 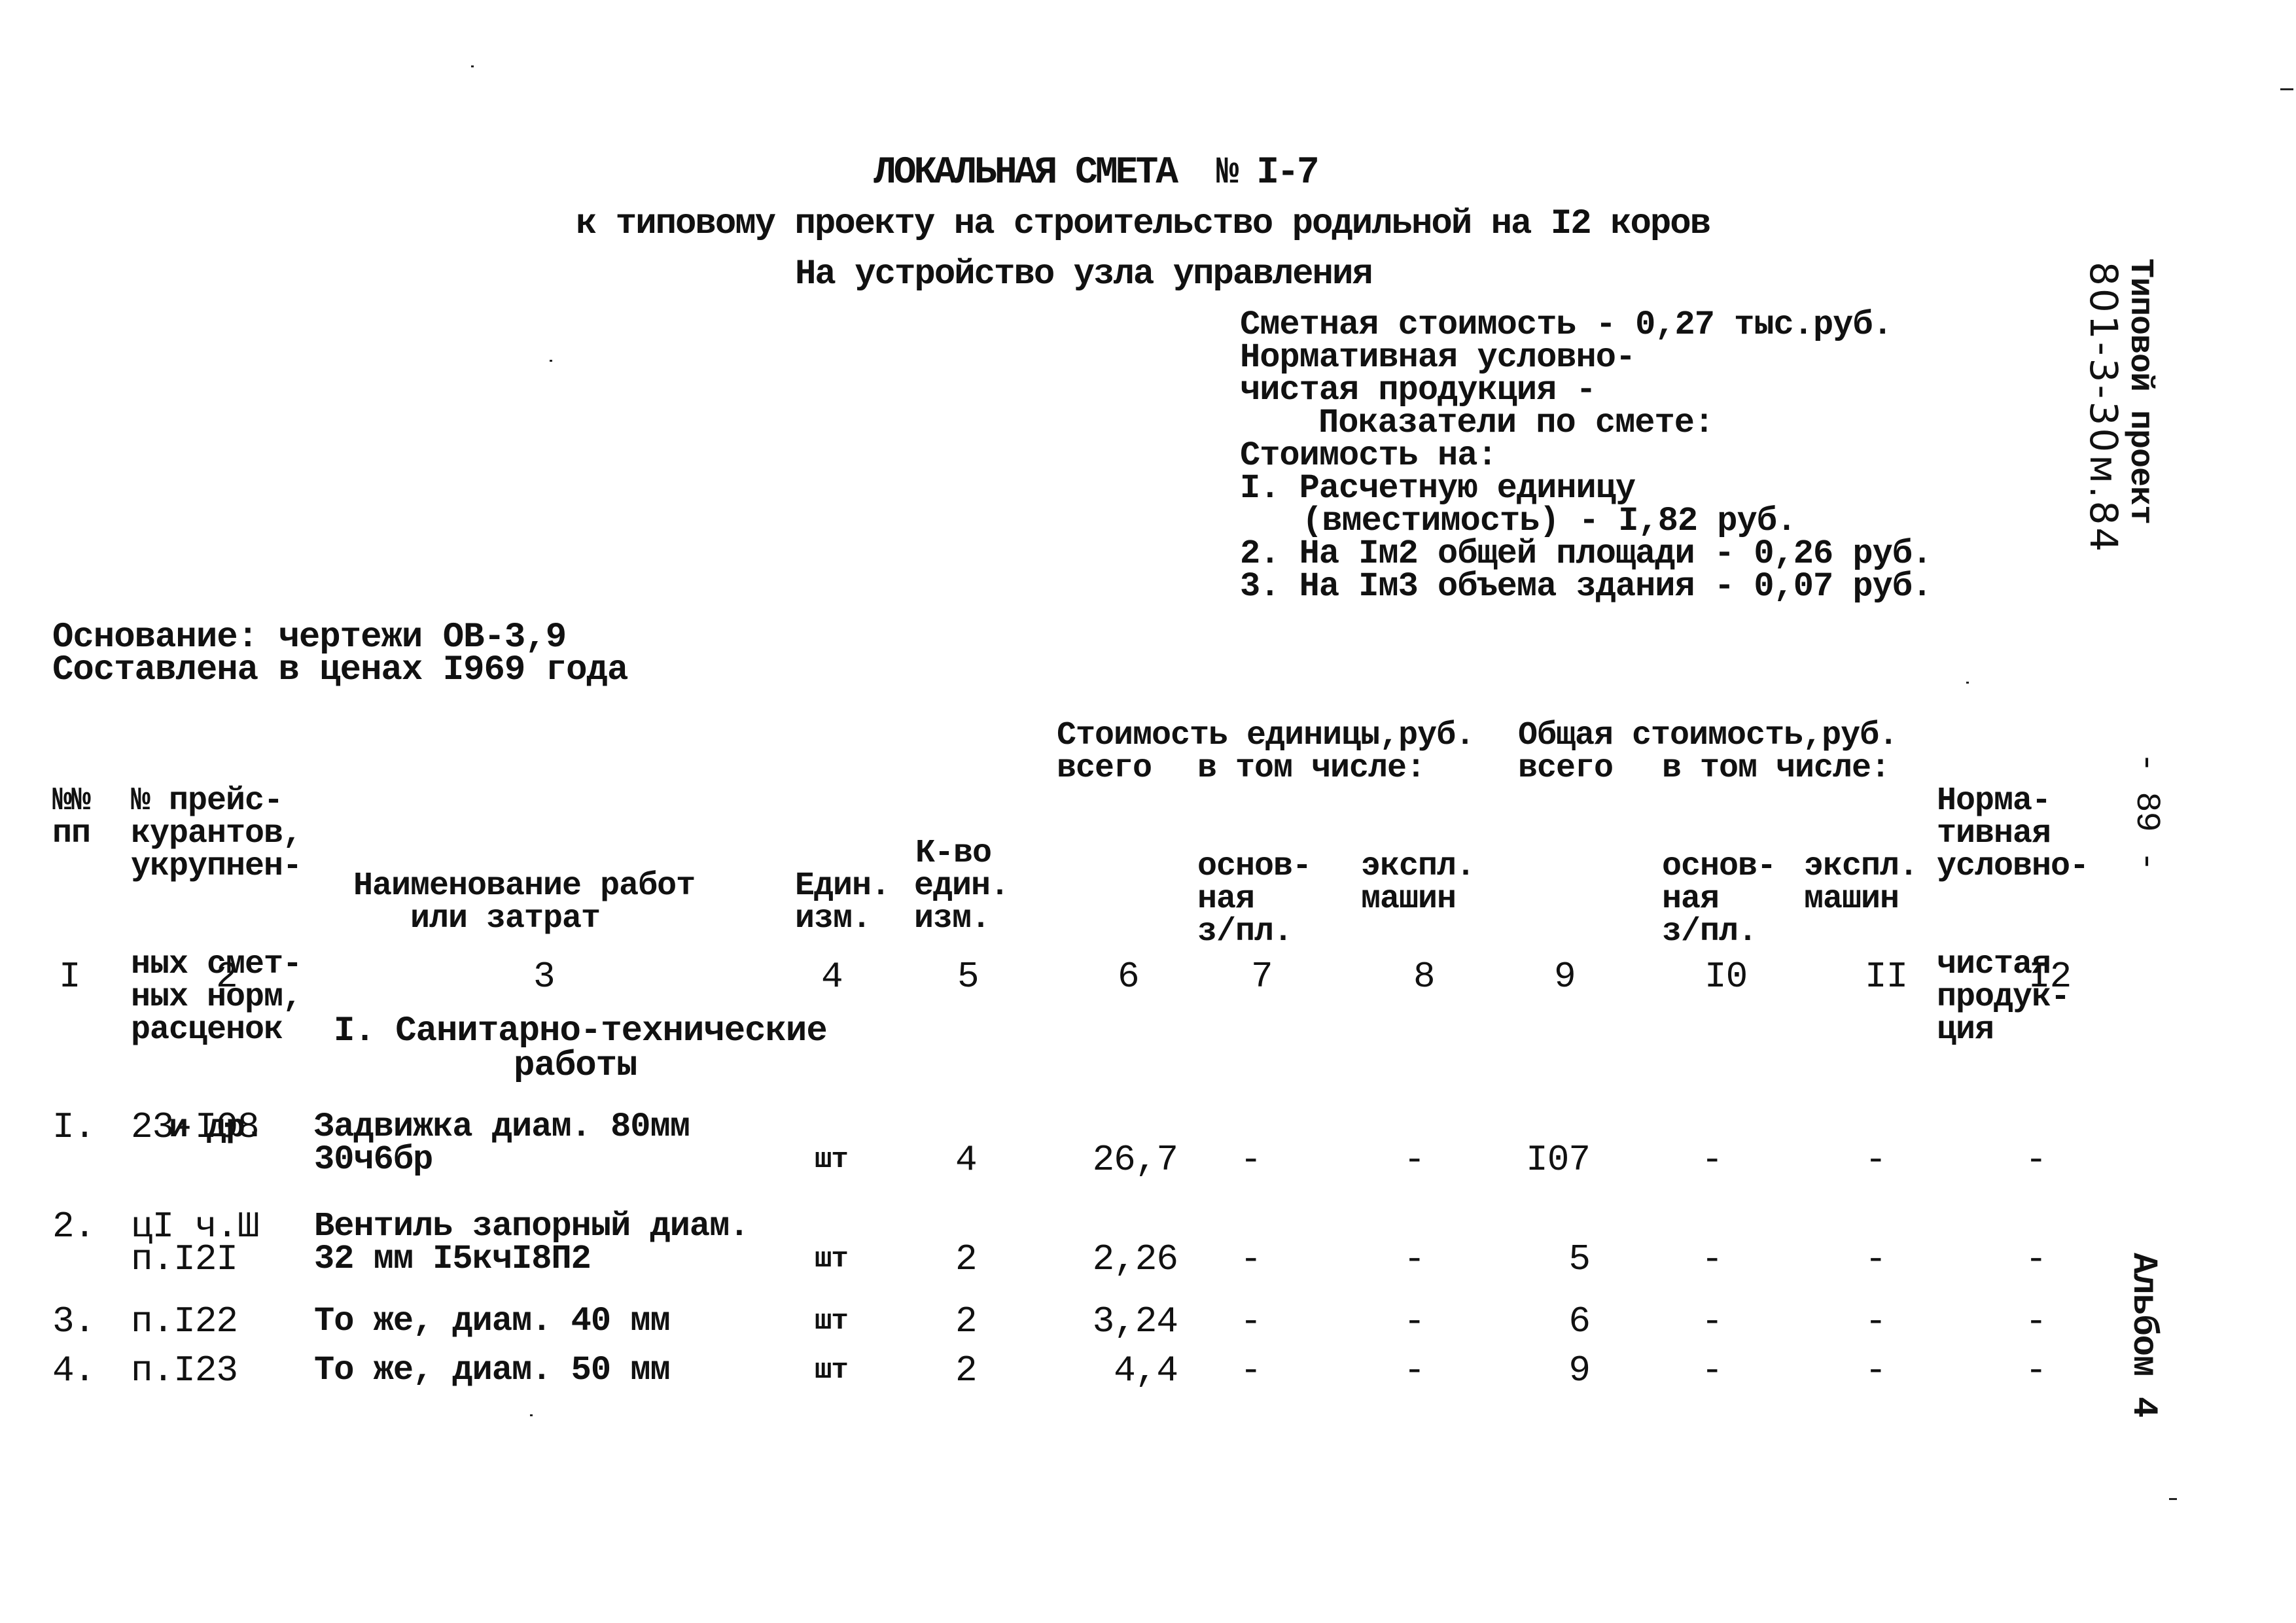 I want to click on normative-line-1: Нормативная условно-, so click(x=1438, y=357).